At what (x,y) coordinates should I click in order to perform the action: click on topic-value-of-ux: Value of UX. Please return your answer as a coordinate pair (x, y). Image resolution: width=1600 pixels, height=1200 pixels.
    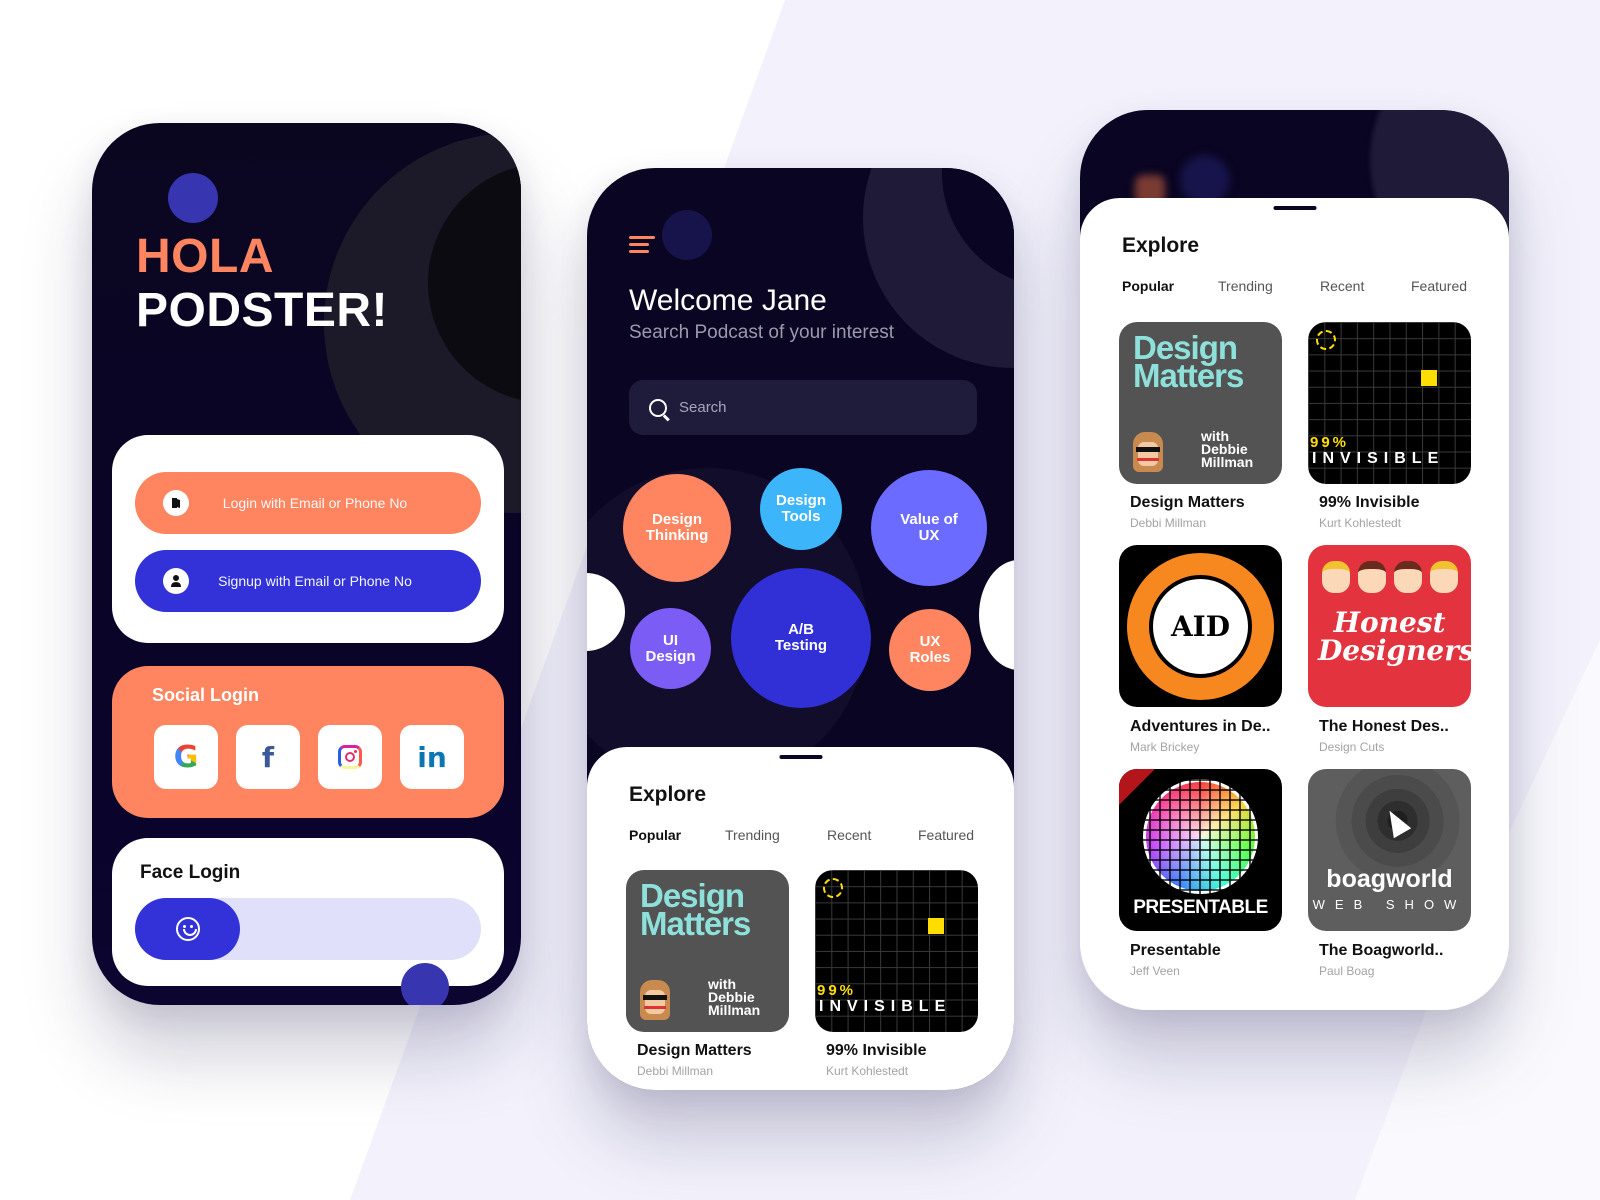
    Looking at the image, I should click on (929, 528).